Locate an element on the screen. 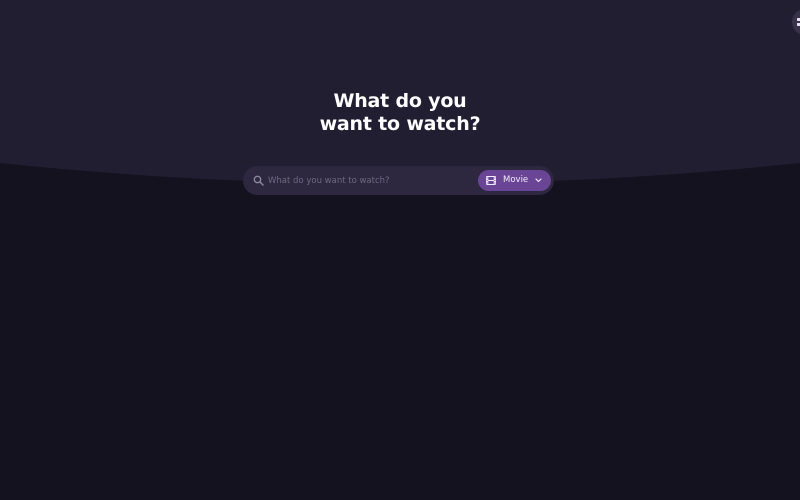 The width and height of the screenshot is (800, 500). search-bar: Movie is located at coordinates (398, 180).